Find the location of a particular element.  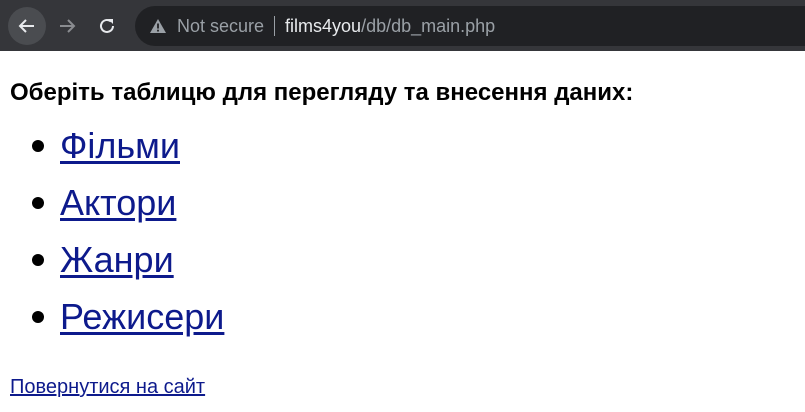

url-text: films4you/db/db_main.php is located at coordinates (390, 26).